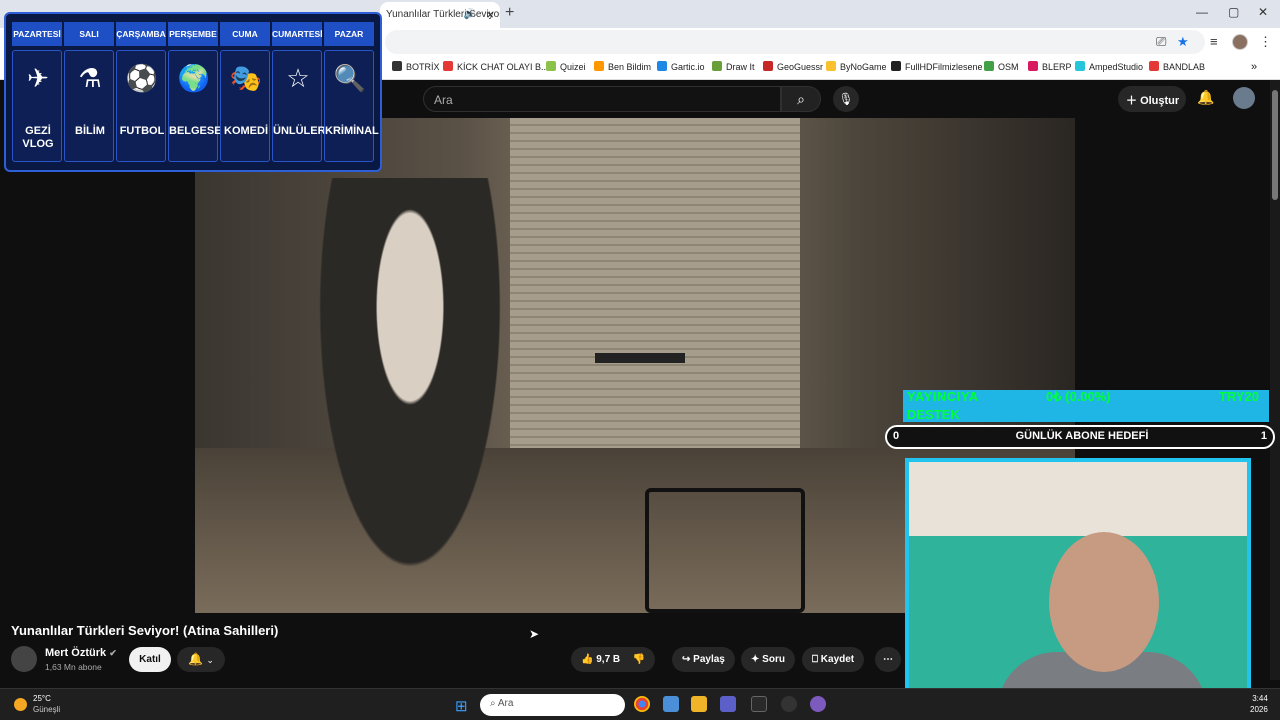 Image resolution: width=1280 pixels, height=720 pixels. I want to click on bookmark-item: Ben Bildim, so click(622, 66).